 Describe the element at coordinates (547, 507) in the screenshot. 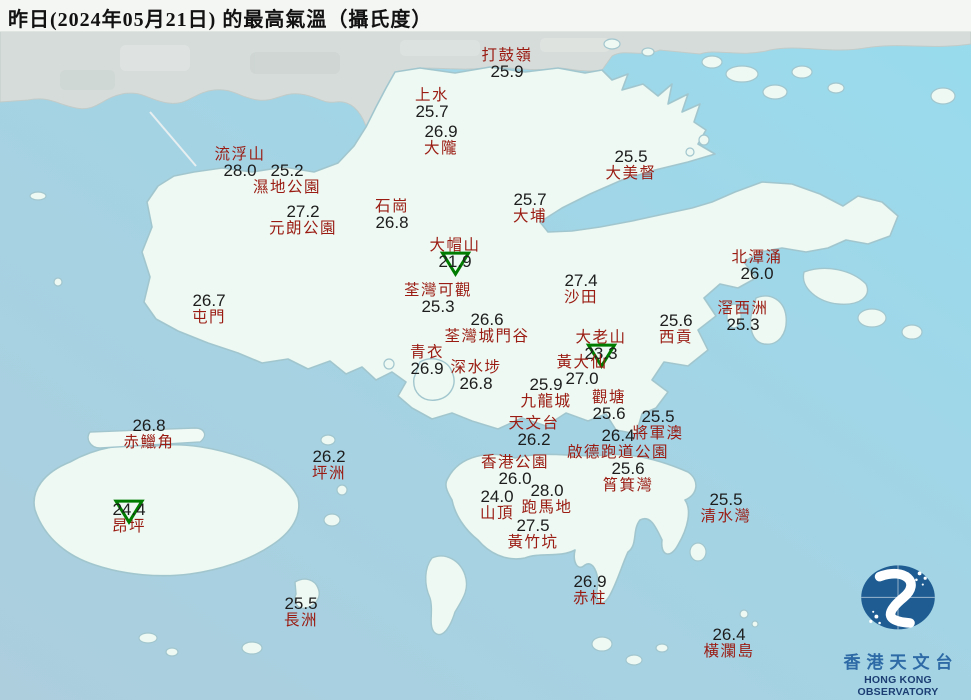

I see `station-name: 跑馬地` at that location.